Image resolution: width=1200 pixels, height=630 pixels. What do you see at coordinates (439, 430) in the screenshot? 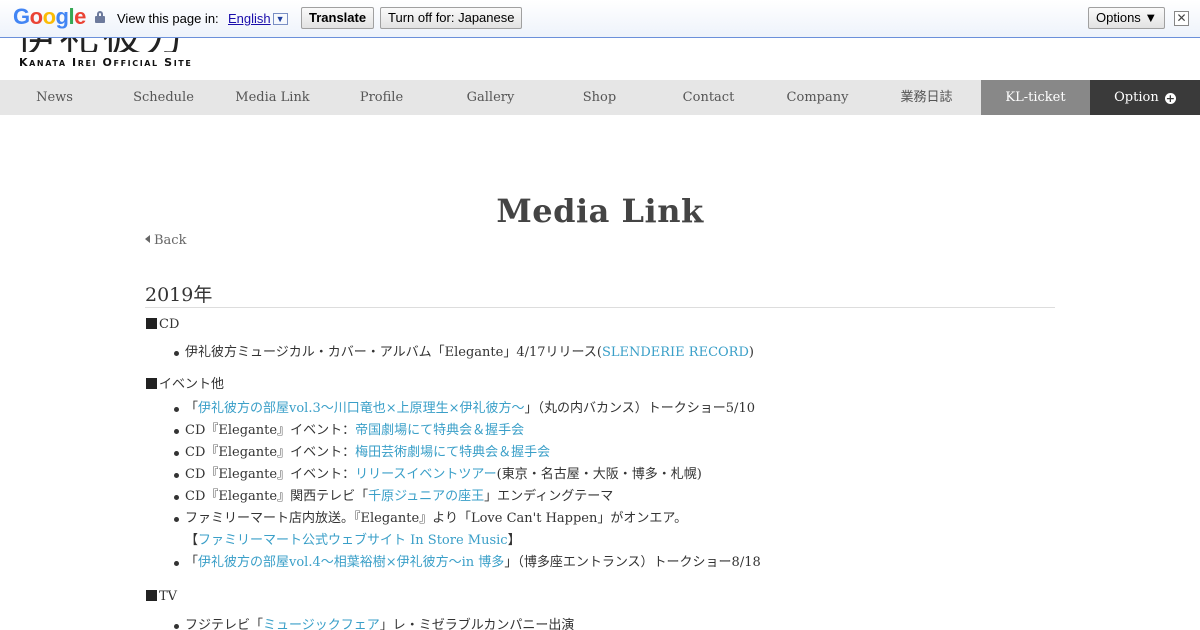
I see `item-link: 帝国劇場にて特典会＆握手会` at bounding box center [439, 430].